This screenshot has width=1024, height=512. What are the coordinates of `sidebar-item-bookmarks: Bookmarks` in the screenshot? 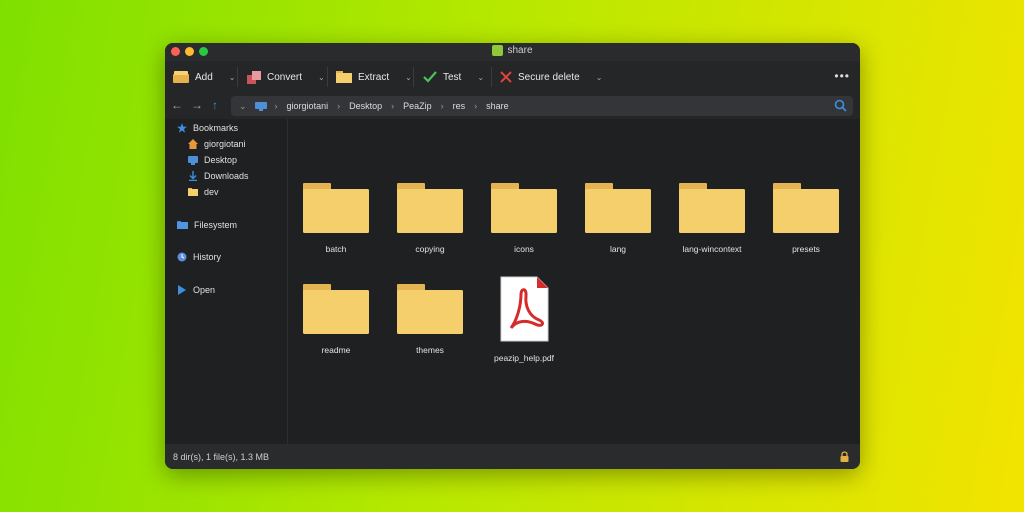 It's located at (207, 128).